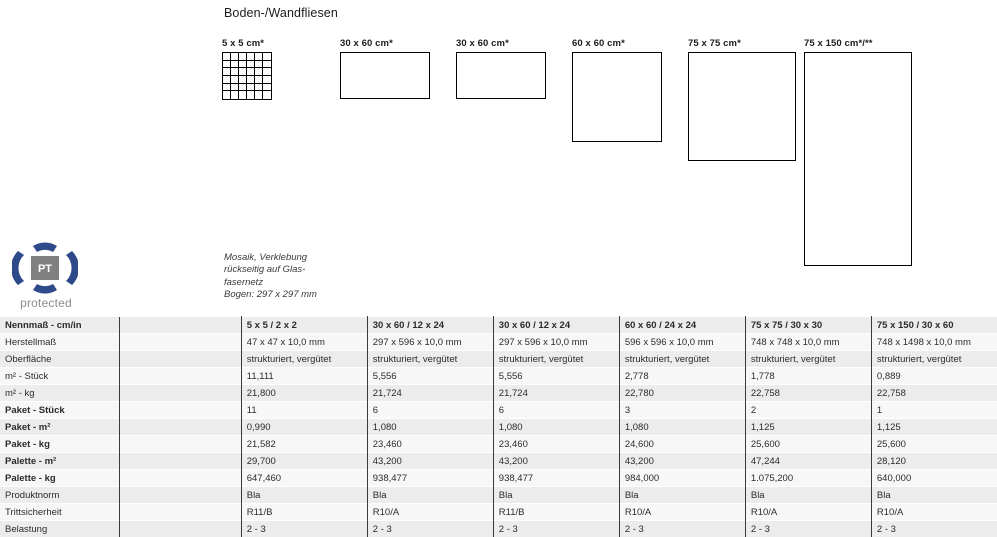 The width and height of the screenshot is (997, 537). Describe the element at coordinates (808, 342) in the screenshot. I see `table-cell: 748 x 748 x 10,0 mm` at that location.